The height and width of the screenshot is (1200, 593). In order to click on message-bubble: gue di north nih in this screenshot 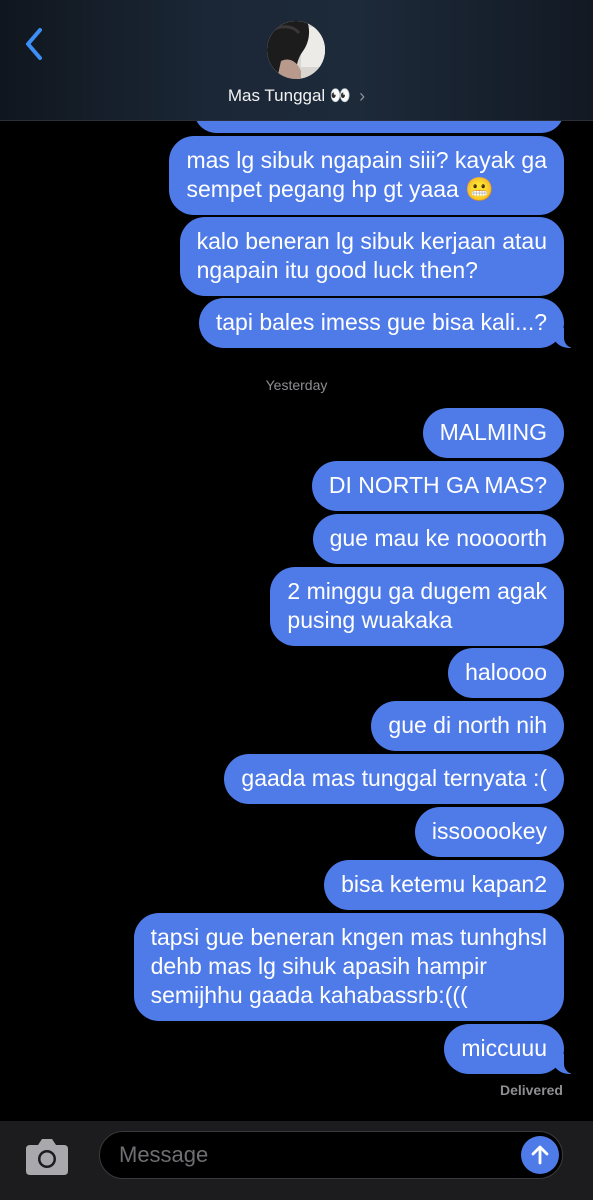, I will do `click(467, 726)`.